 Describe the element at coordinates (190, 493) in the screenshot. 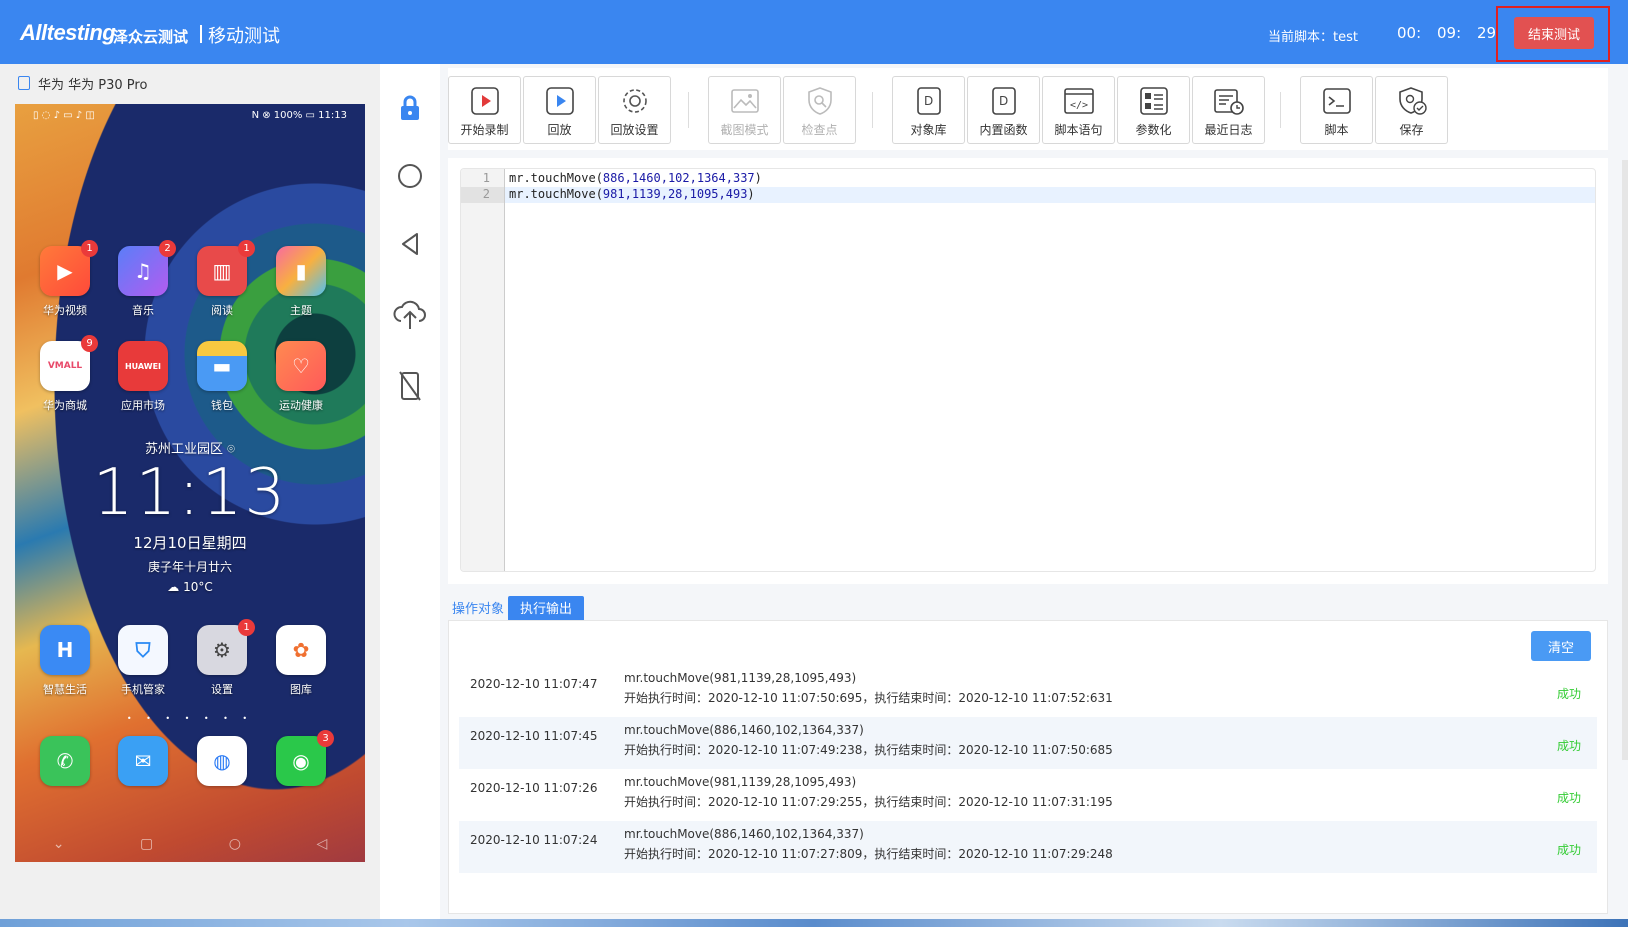

I see `lockscreen-clock: 11:13` at that location.